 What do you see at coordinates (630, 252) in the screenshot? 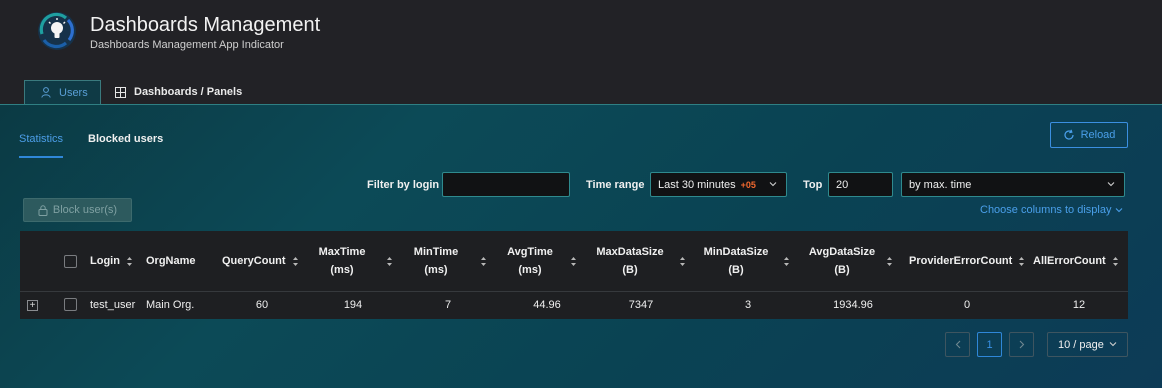
I see `header-line: MaxDataSize` at bounding box center [630, 252].